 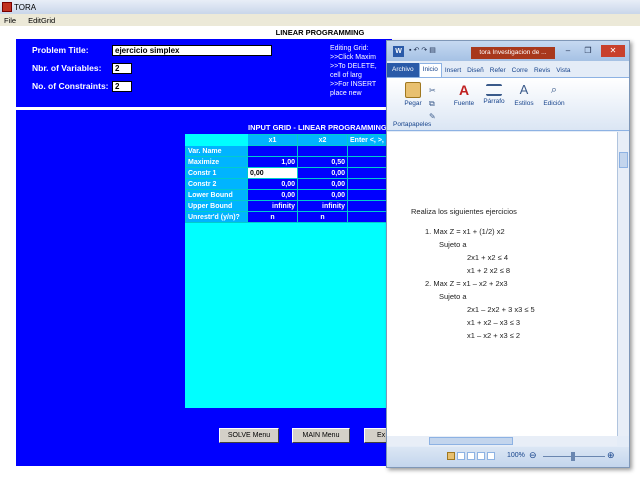 What do you see at coordinates (403, 70) in the screenshot?
I see `tab-archivo: Archivo` at bounding box center [403, 70].